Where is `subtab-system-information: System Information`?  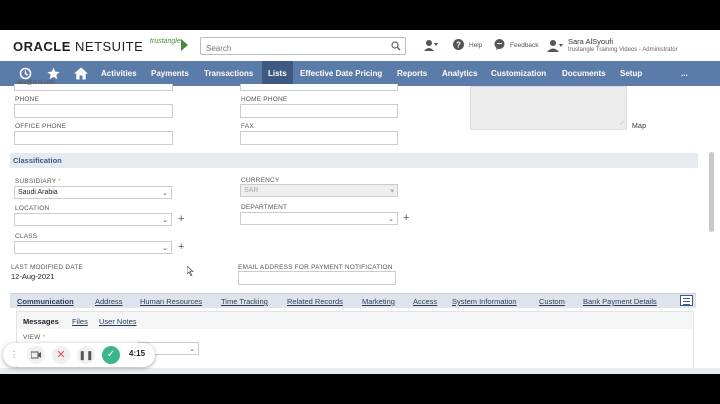
subtab-system-information: System Information is located at coordinates (484, 301).